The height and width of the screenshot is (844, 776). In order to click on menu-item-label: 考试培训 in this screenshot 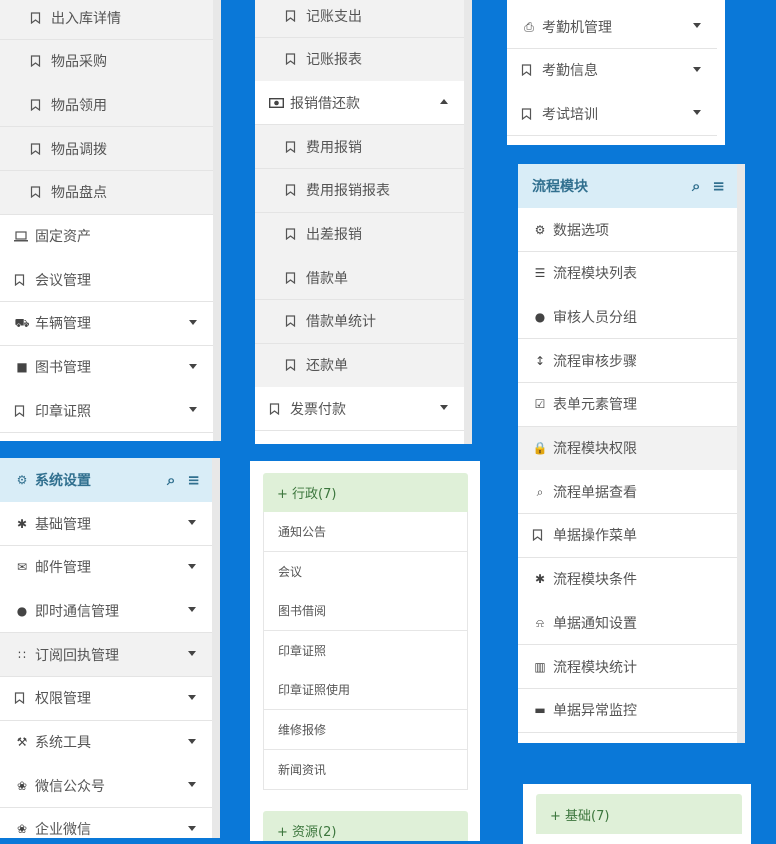, I will do `click(570, 114)`.